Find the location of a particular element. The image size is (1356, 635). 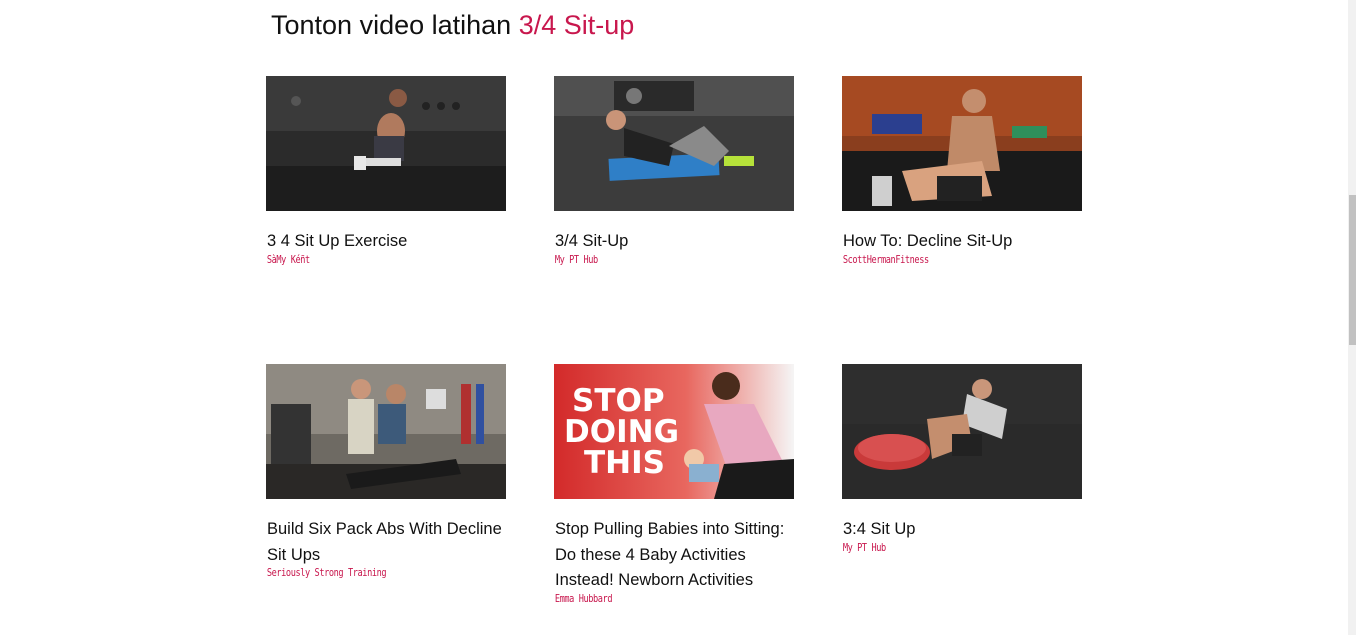

thumbnail-text-line: THIS is located at coordinates (624, 463).